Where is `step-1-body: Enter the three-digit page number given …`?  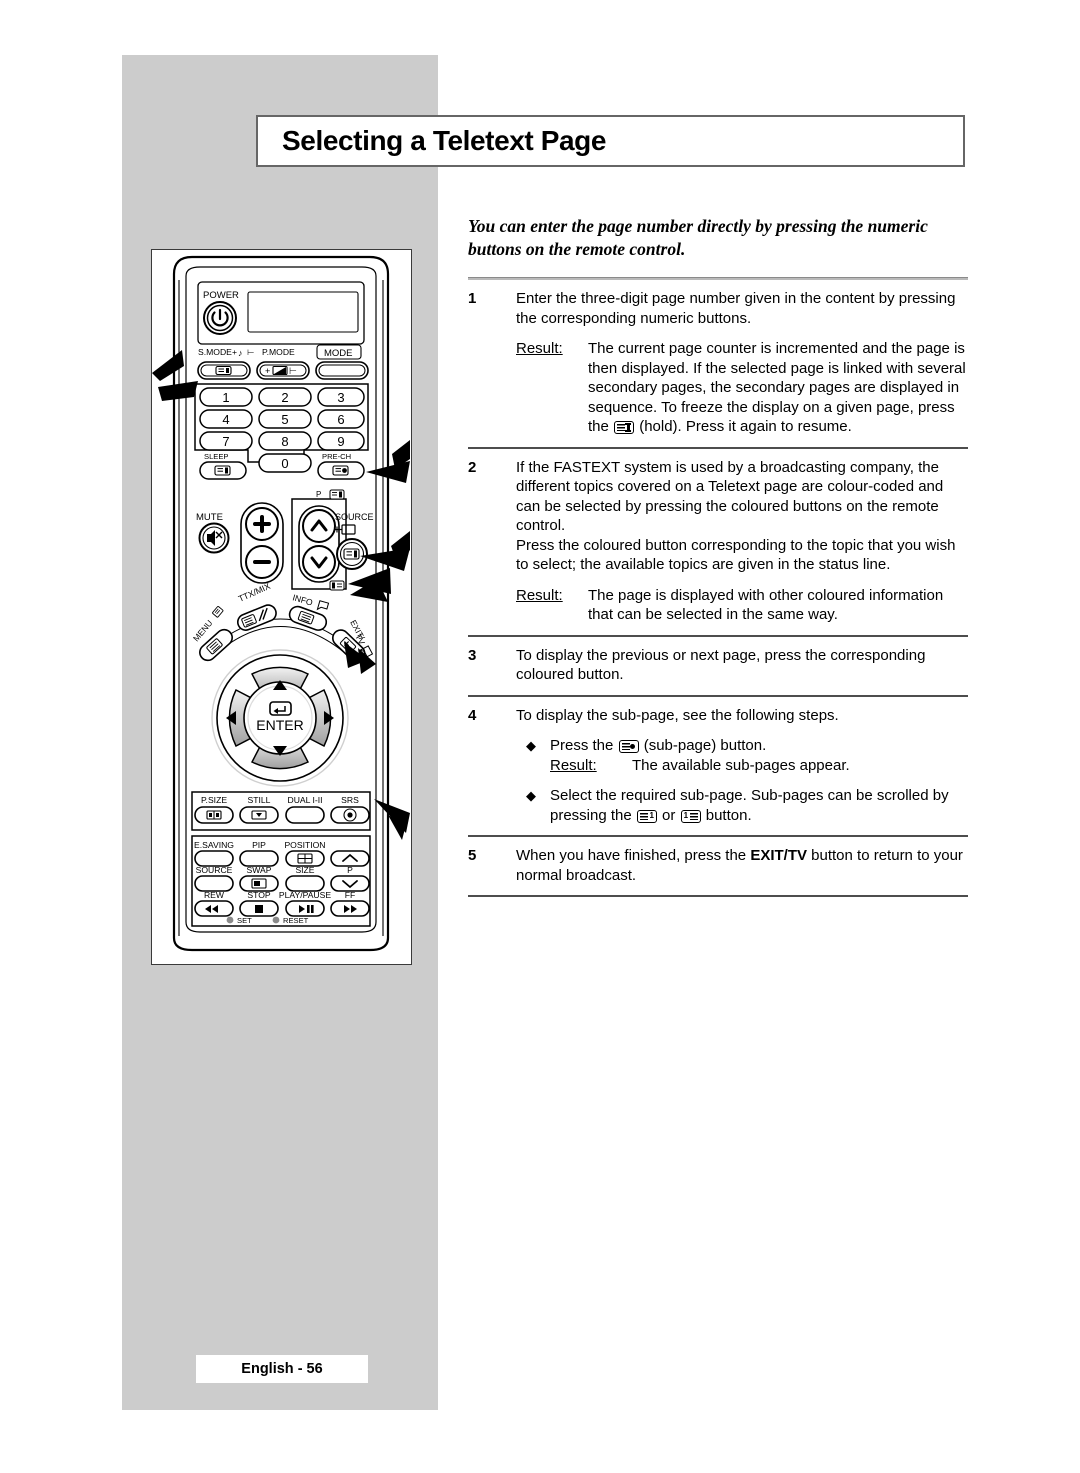
step-1-body: Enter the three-digit page number given … is located at coordinates (742, 363).